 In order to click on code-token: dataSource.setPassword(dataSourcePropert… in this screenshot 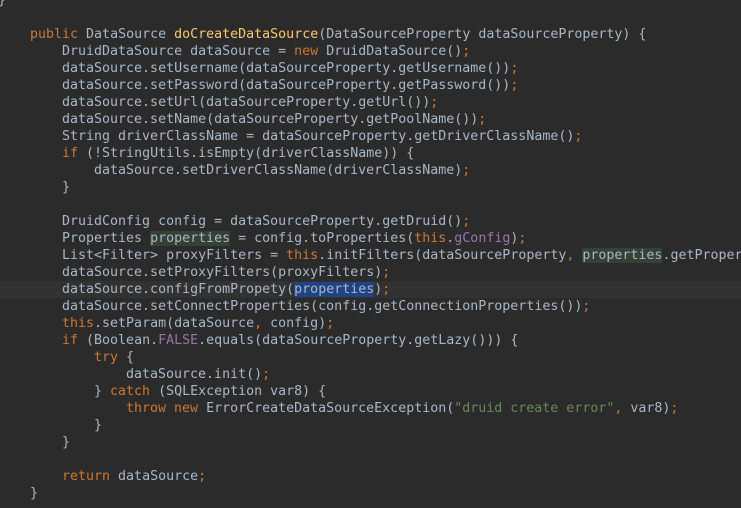, I will do `click(286, 85)`.